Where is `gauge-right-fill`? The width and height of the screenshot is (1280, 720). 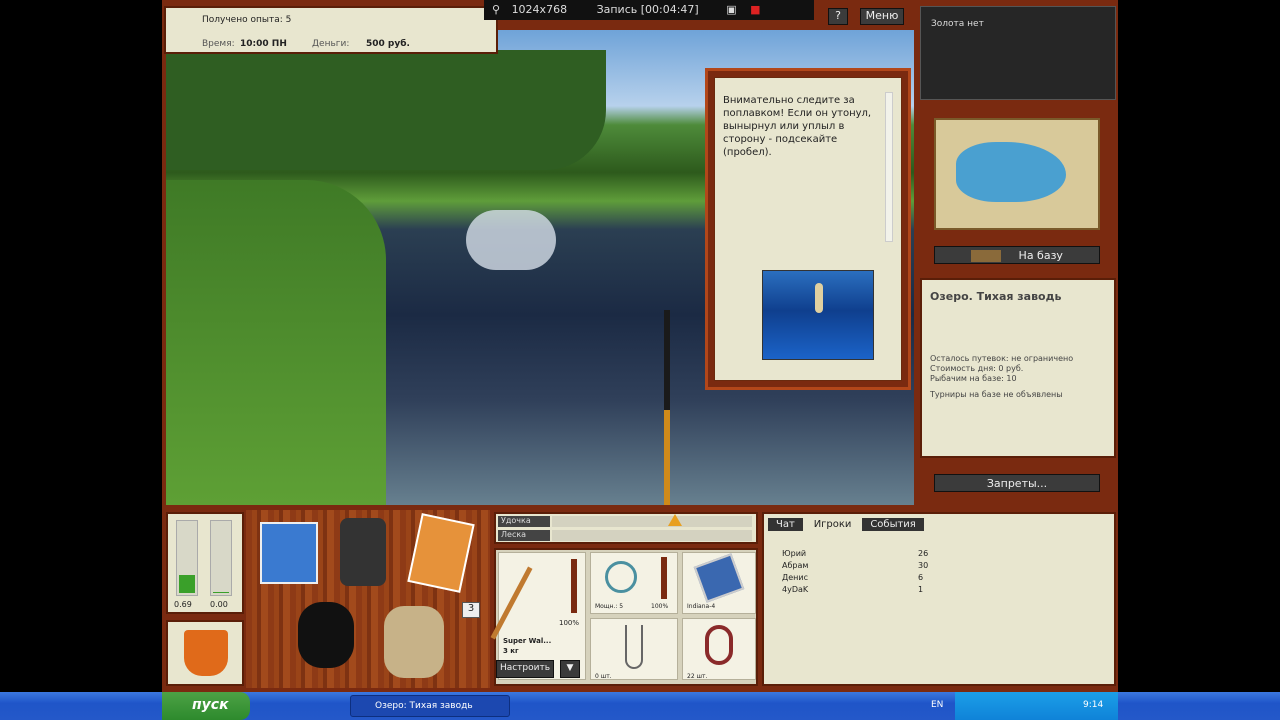 gauge-right-fill is located at coordinates (221, 592).